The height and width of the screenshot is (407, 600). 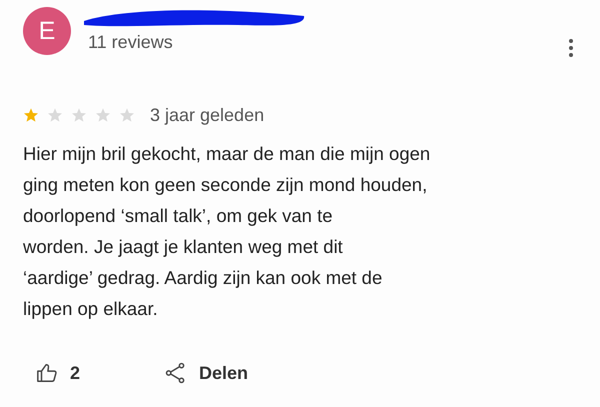 What do you see at coordinates (178, 216) in the screenshot?
I see `review-text: doorlopend ‘small talk’, om gek van te` at bounding box center [178, 216].